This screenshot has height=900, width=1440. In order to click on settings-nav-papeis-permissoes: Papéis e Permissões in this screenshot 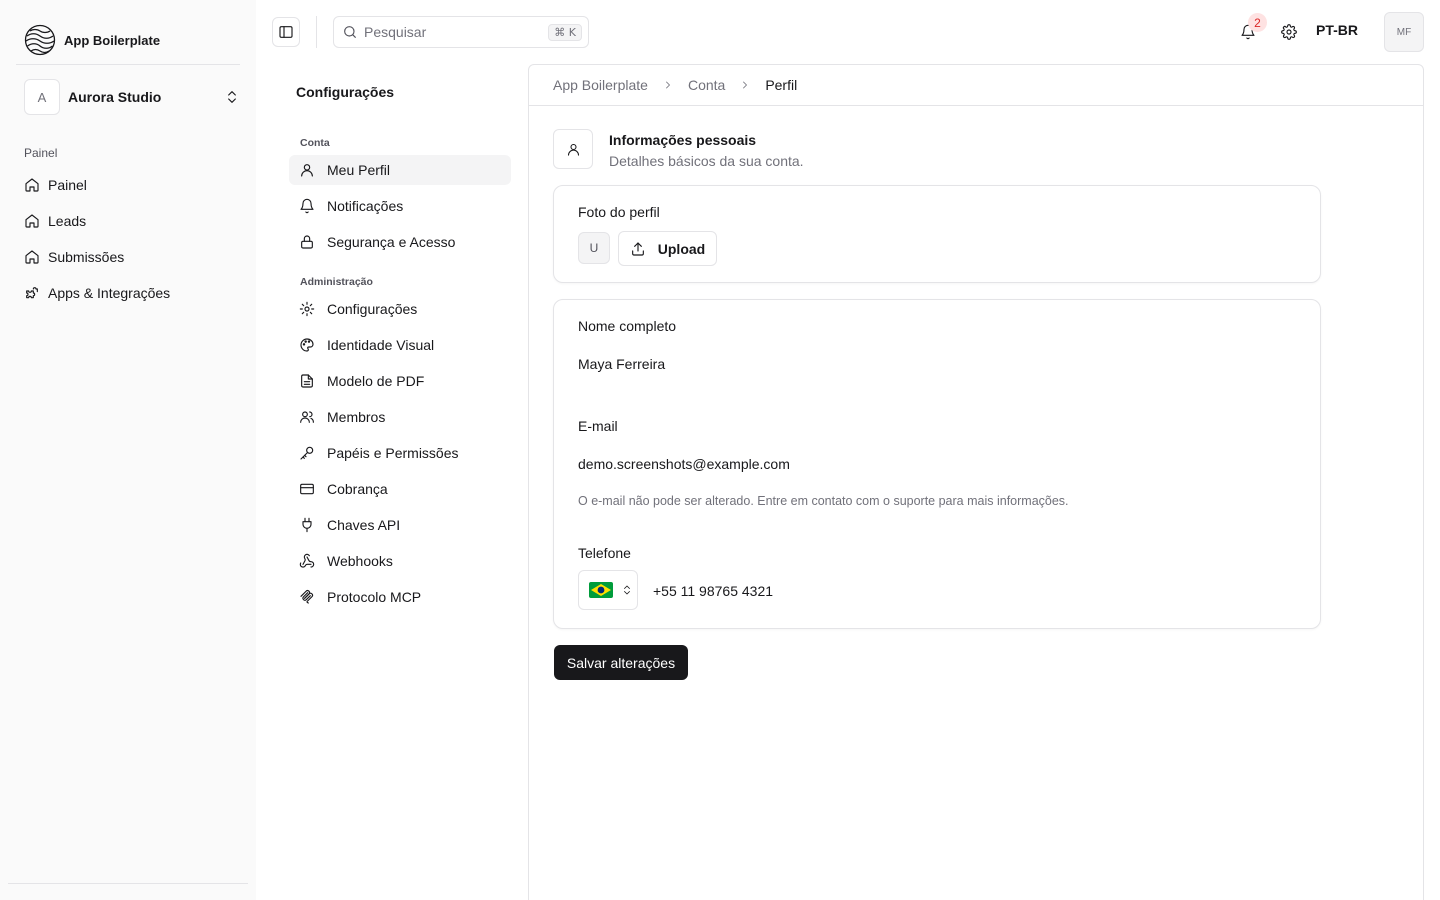, I will do `click(400, 453)`.